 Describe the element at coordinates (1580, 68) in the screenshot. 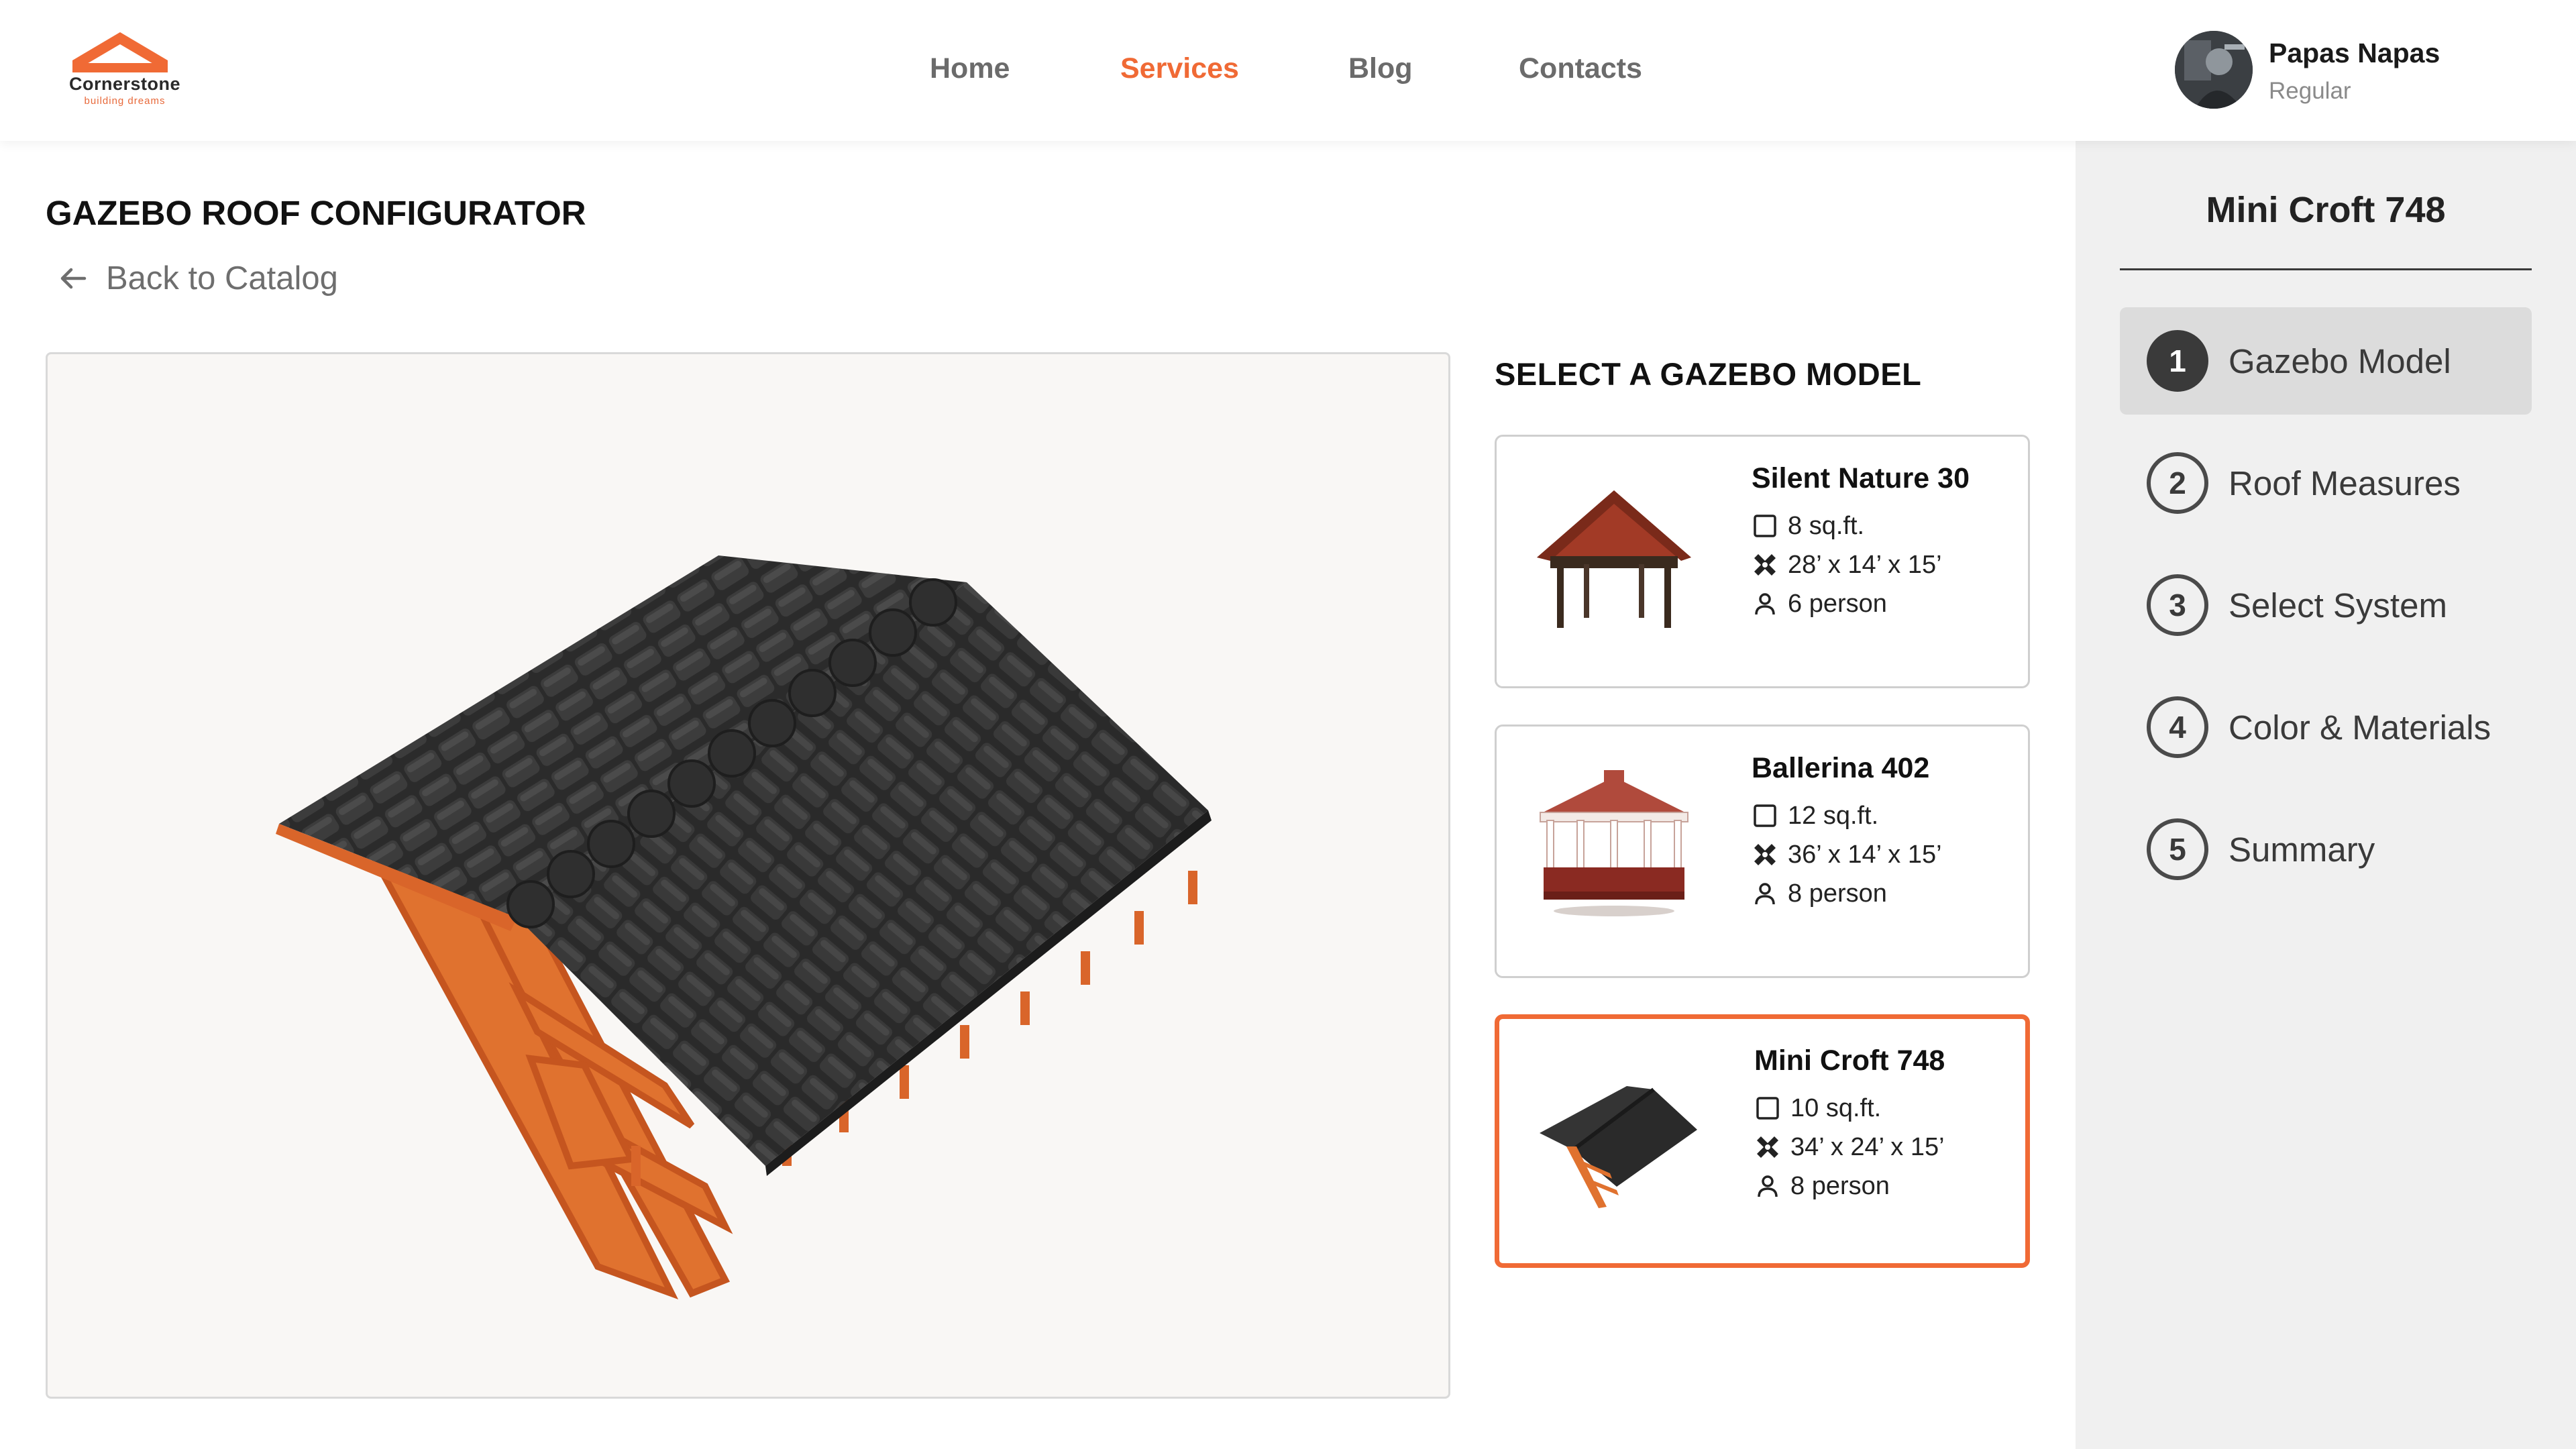

I see `nav-contacts: Contacts` at that location.